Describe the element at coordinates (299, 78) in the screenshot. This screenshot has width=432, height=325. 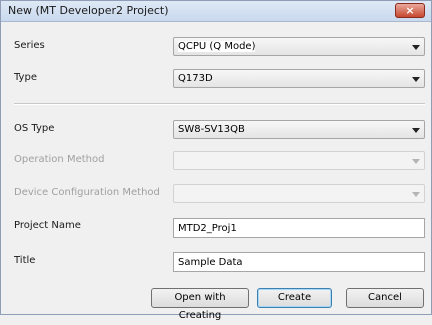
I see `type-select: Q173D` at that location.